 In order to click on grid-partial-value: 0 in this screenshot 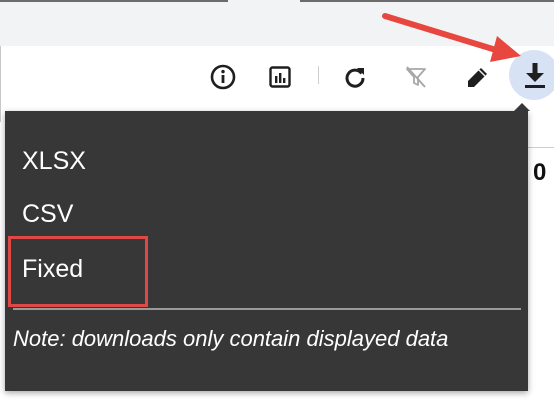, I will do `click(540, 172)`.